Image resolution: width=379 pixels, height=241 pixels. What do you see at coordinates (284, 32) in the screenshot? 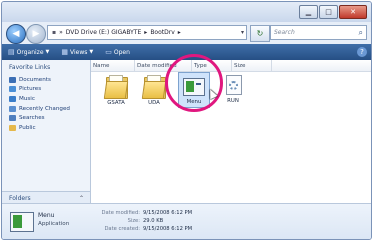
I see `search-placeholder: Search` at bounding box center [284, 32].